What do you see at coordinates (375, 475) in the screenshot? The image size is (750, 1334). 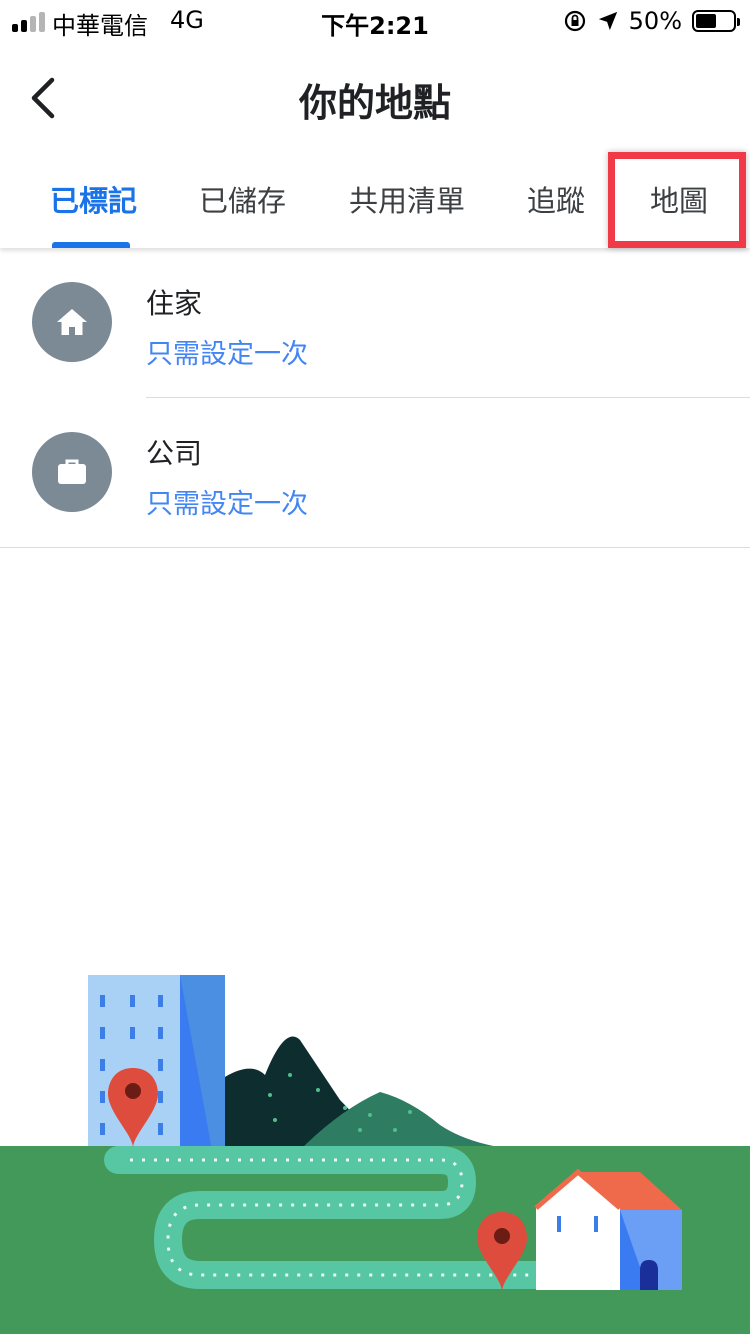 I see `list-item-work: 公司 只需設定一次` at bounding box center [375, 475].